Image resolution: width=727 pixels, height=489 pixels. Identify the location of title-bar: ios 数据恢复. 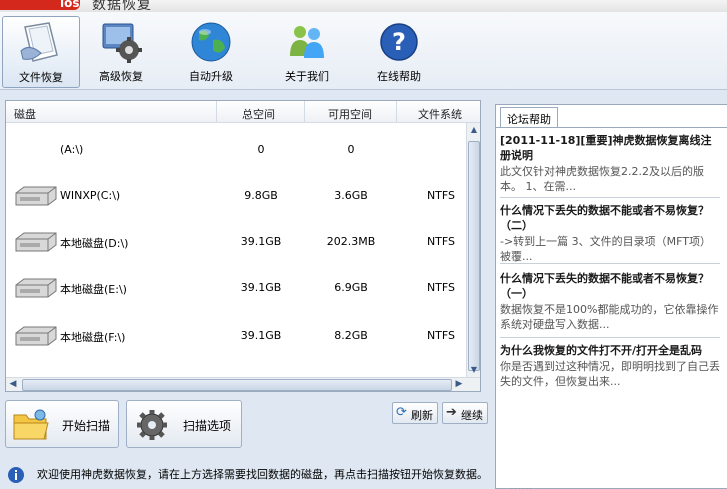
(363, 6).